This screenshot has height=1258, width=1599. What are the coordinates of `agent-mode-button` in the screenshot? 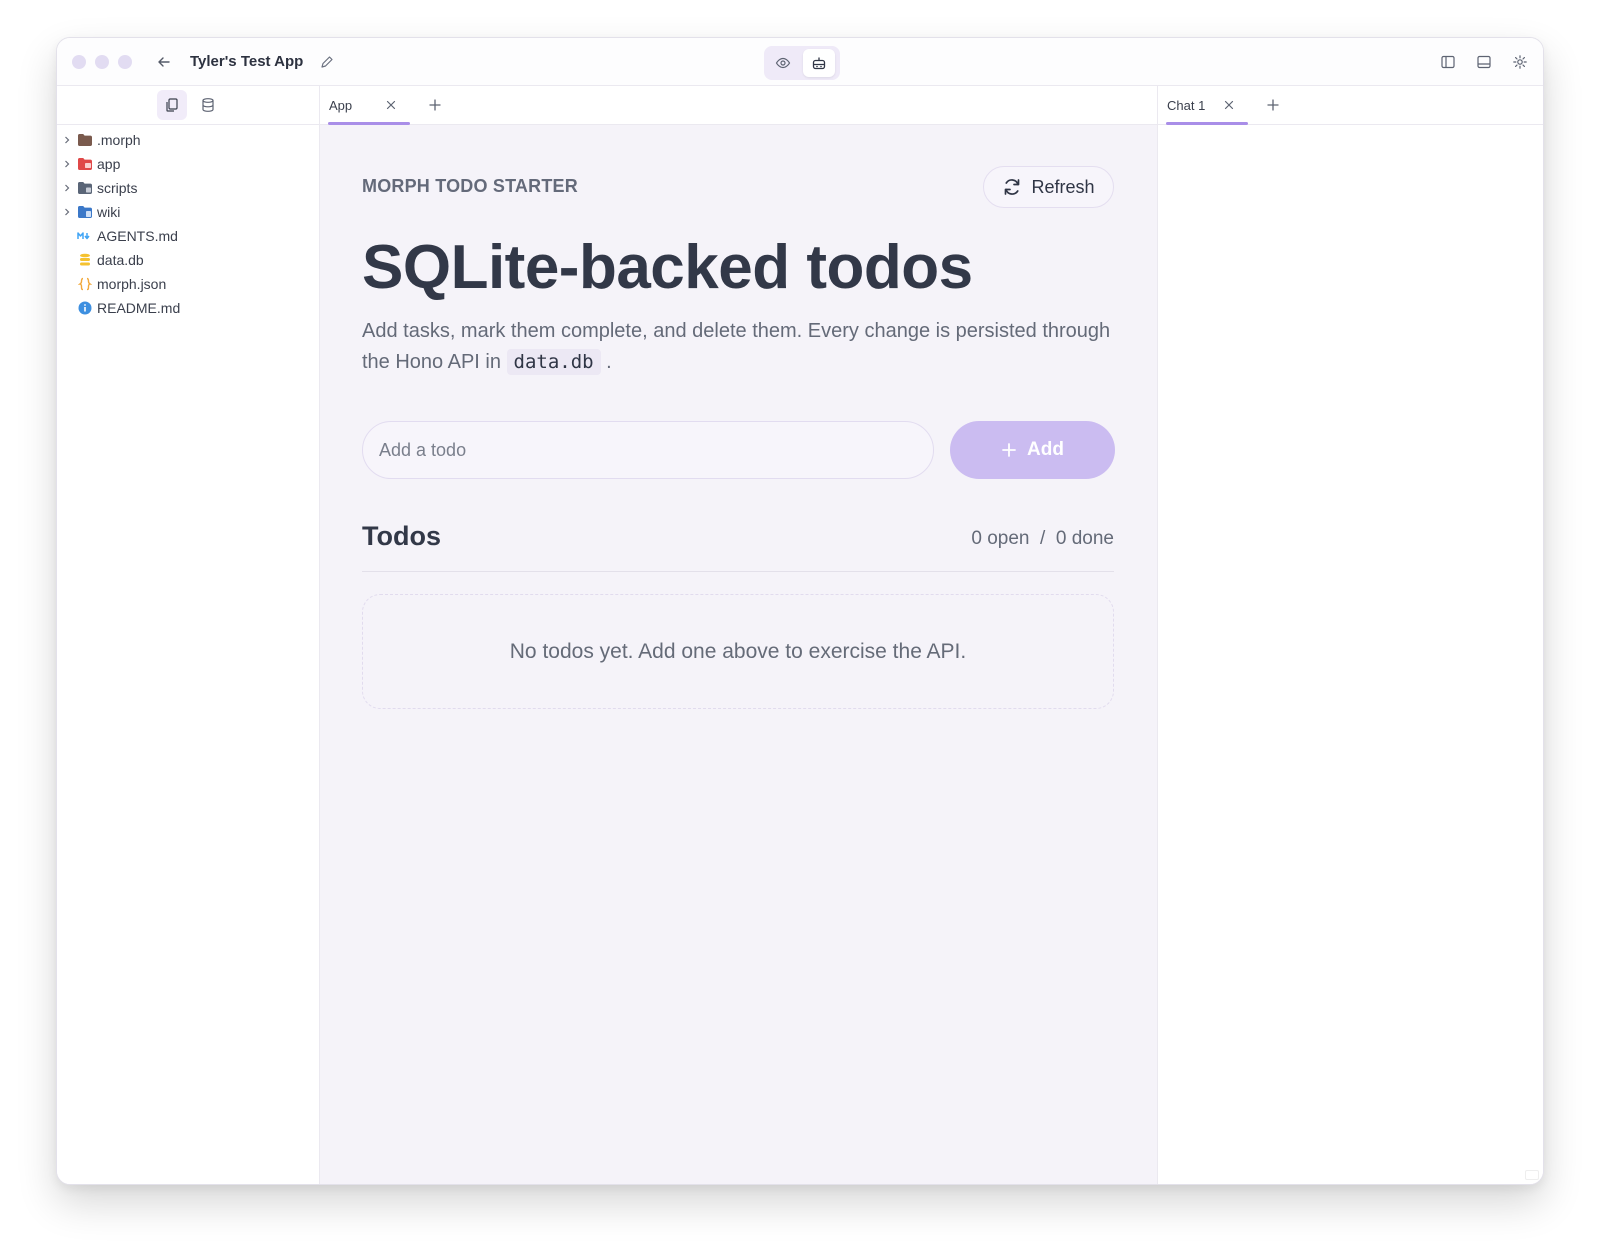 It's located at (819, 63).